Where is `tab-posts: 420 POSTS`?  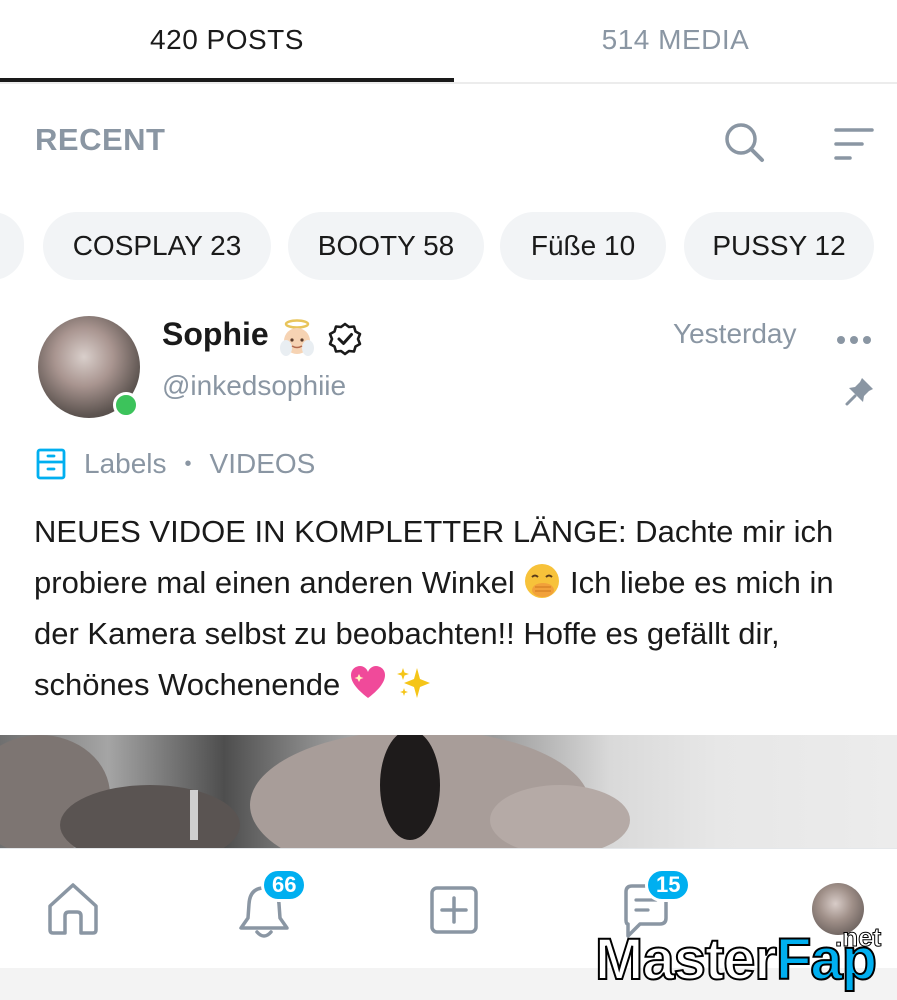 tab-posts: 420 POSTS is located at coordinates (227, 40).